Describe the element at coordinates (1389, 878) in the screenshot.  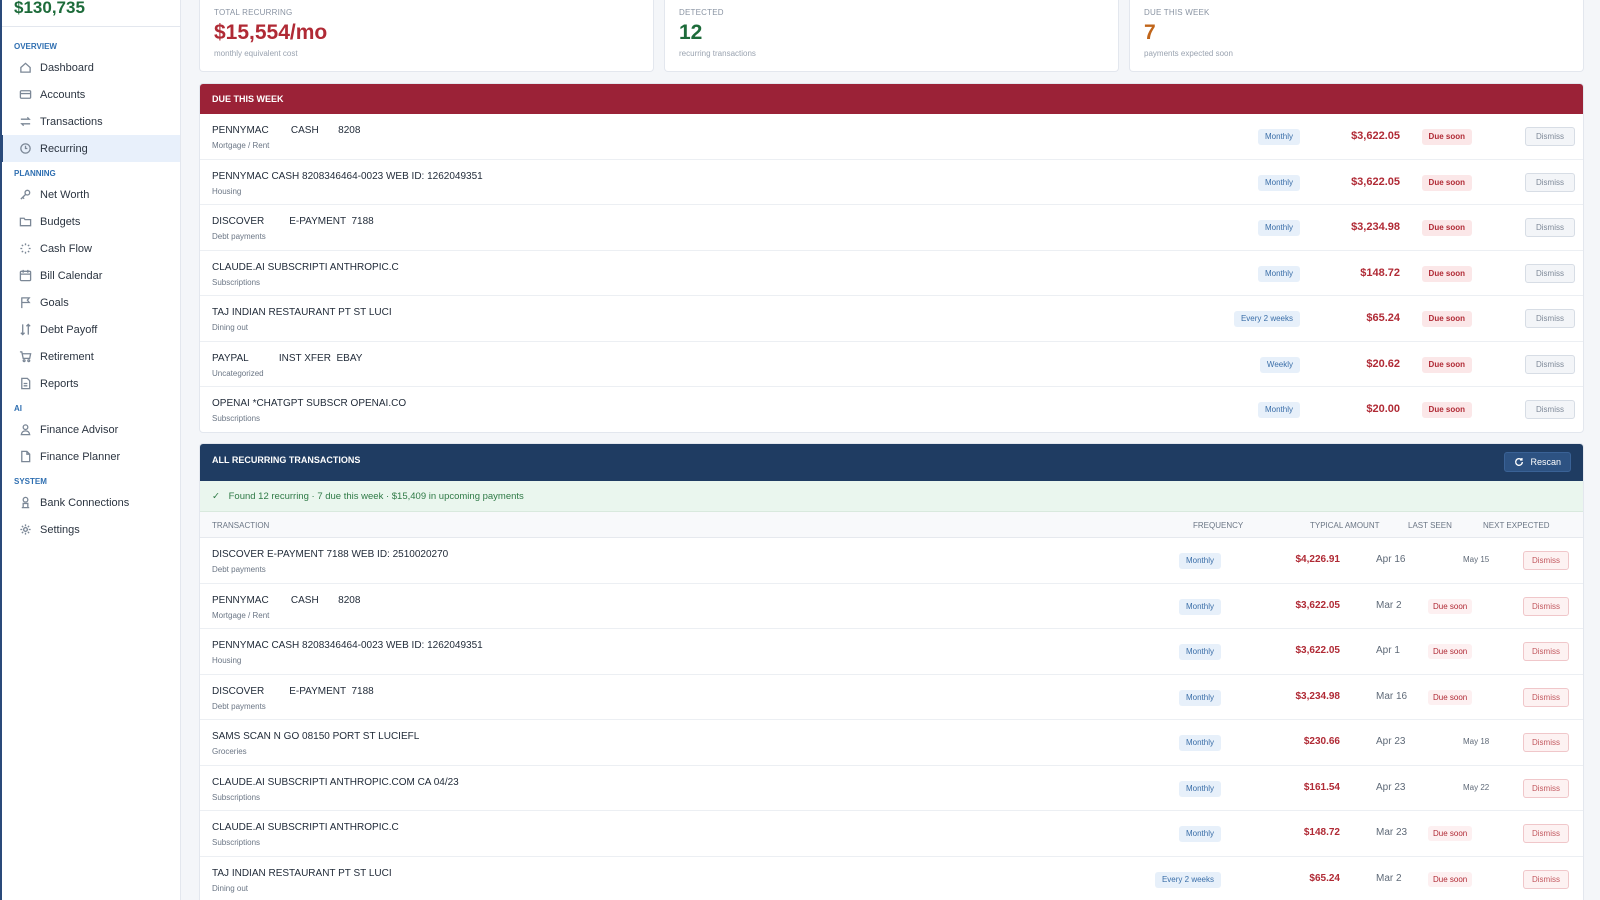
I see `last-seen-date: Mar 2` at that location.